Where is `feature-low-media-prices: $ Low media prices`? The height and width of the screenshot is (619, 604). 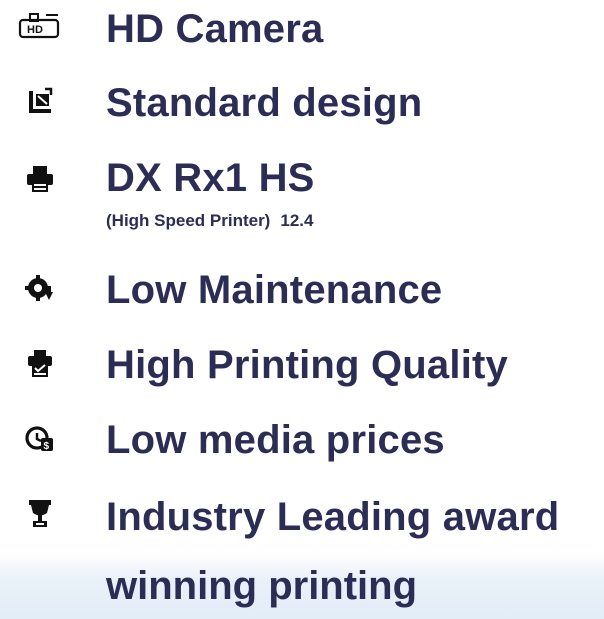
feature-low-media-prices: $ Low media prices is located at coordinates (302, 445).